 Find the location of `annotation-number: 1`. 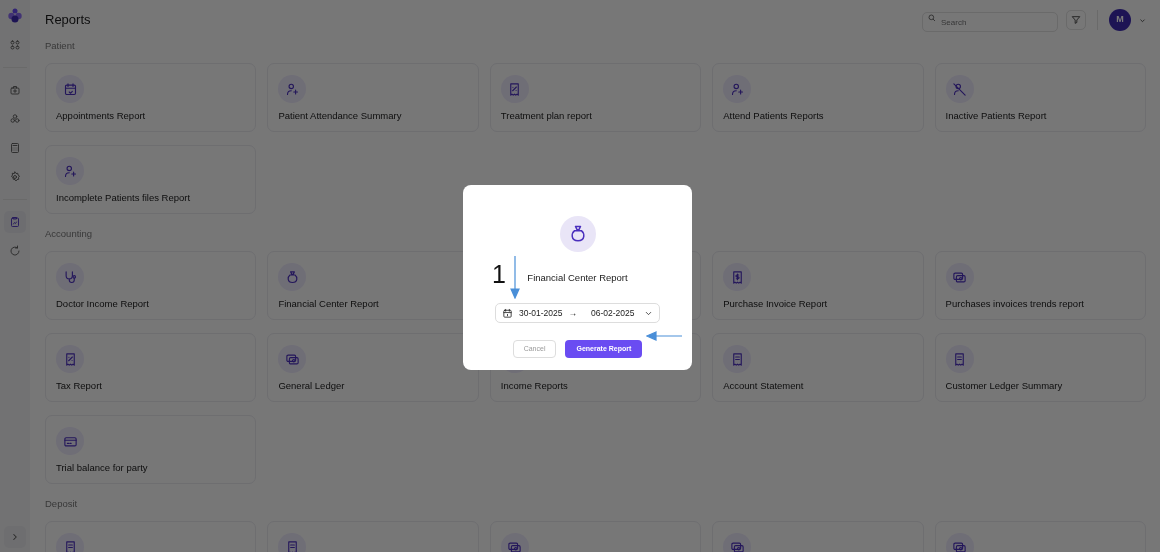

annotation-number: 1 is located at coordinates (499, 274).